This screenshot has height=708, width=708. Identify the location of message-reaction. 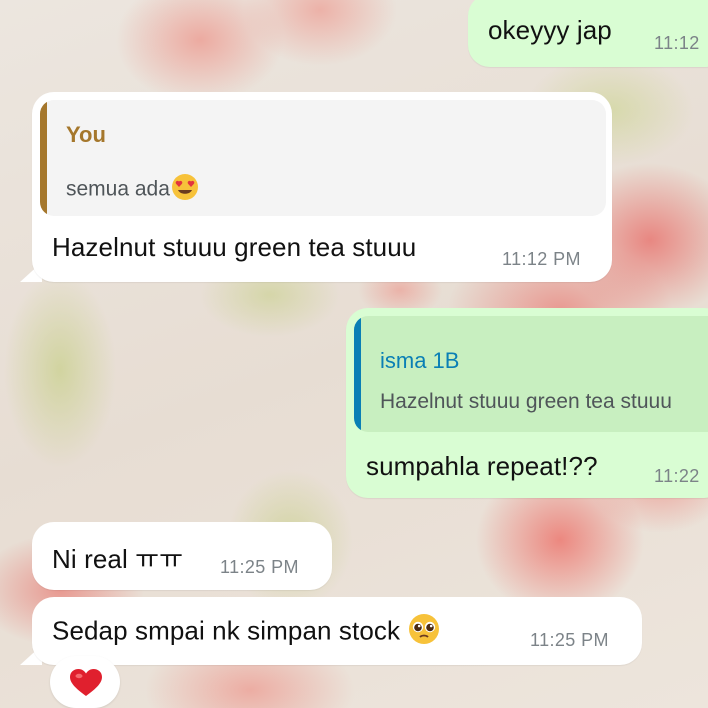
(85, 682).